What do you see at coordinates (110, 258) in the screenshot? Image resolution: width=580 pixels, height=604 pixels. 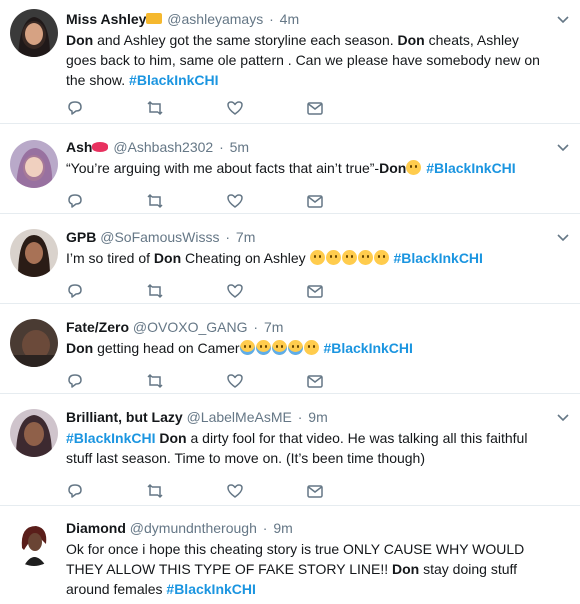 I see `text-segment: I’m so tired of` at bounding box center [110, 258].